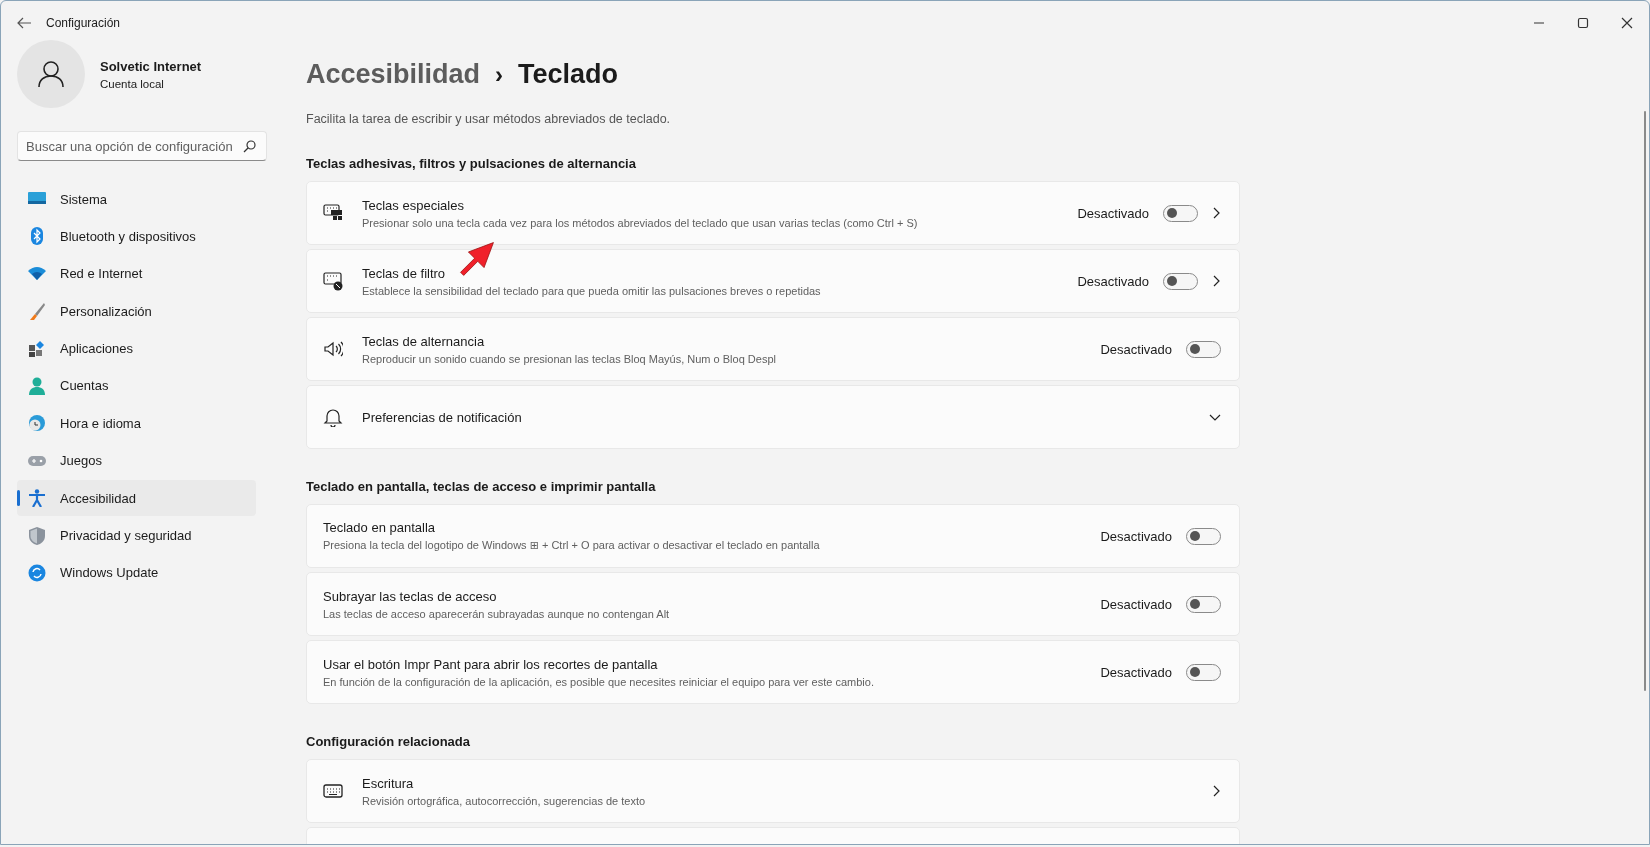 Image resolution: width=1650 pixels, height=847 pixels. What do you see at coordinates (136, 423) in the screenshot?
I see `sidebar-item: Hora e idioma` at bounding box center [136, 423].